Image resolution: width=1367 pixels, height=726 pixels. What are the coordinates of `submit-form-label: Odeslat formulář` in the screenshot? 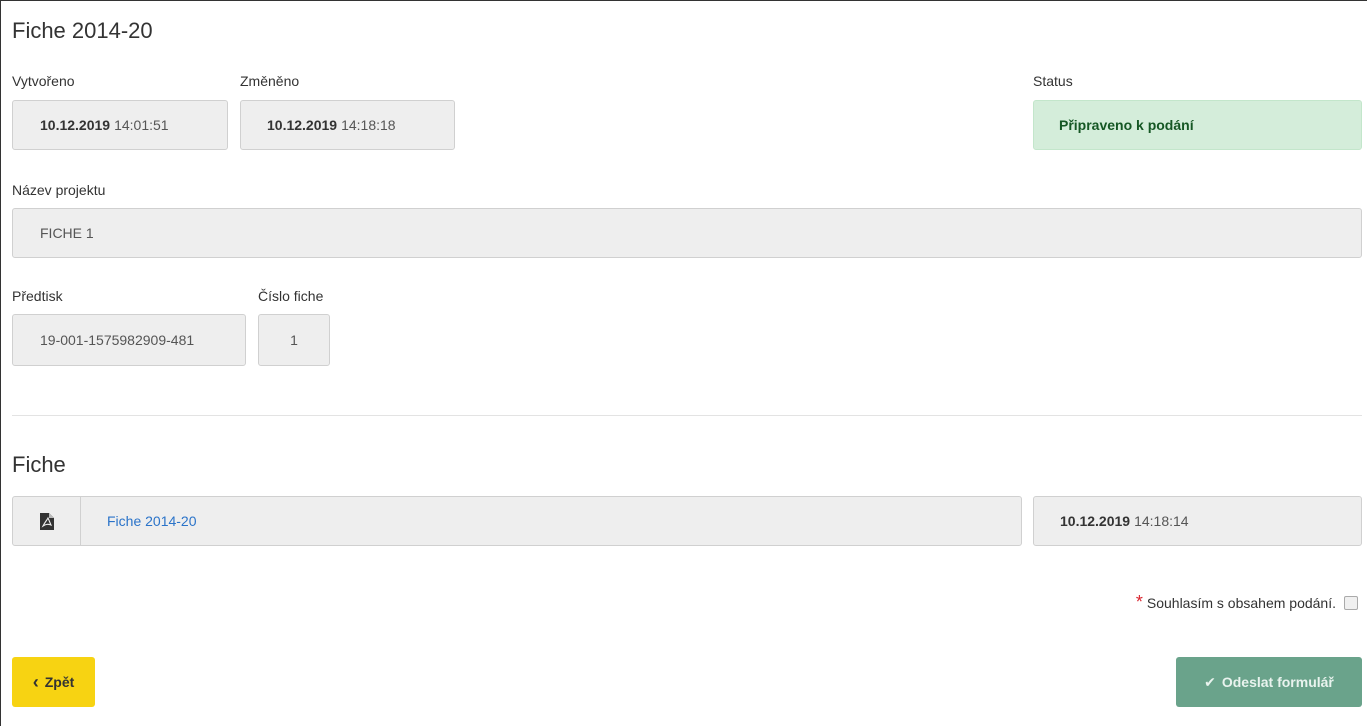 It's located at (1277, 682).